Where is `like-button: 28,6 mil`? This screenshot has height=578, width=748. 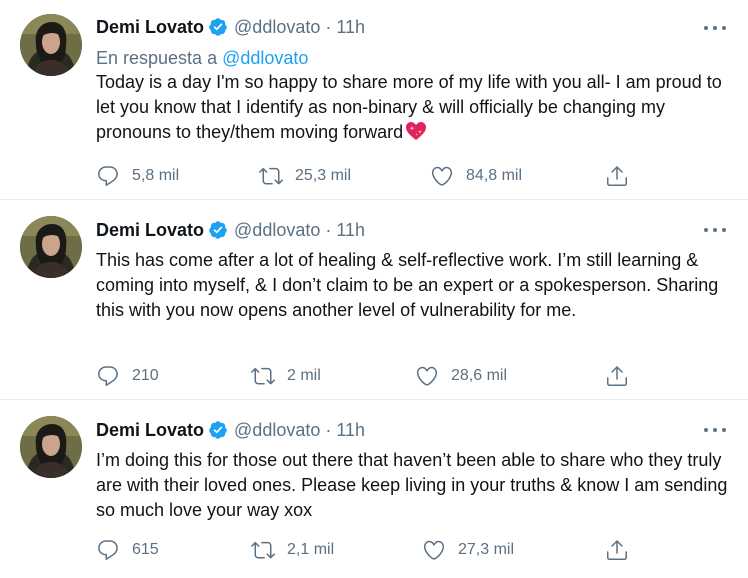 like-button: 28,6 mil is located at coordinates (461, 376).